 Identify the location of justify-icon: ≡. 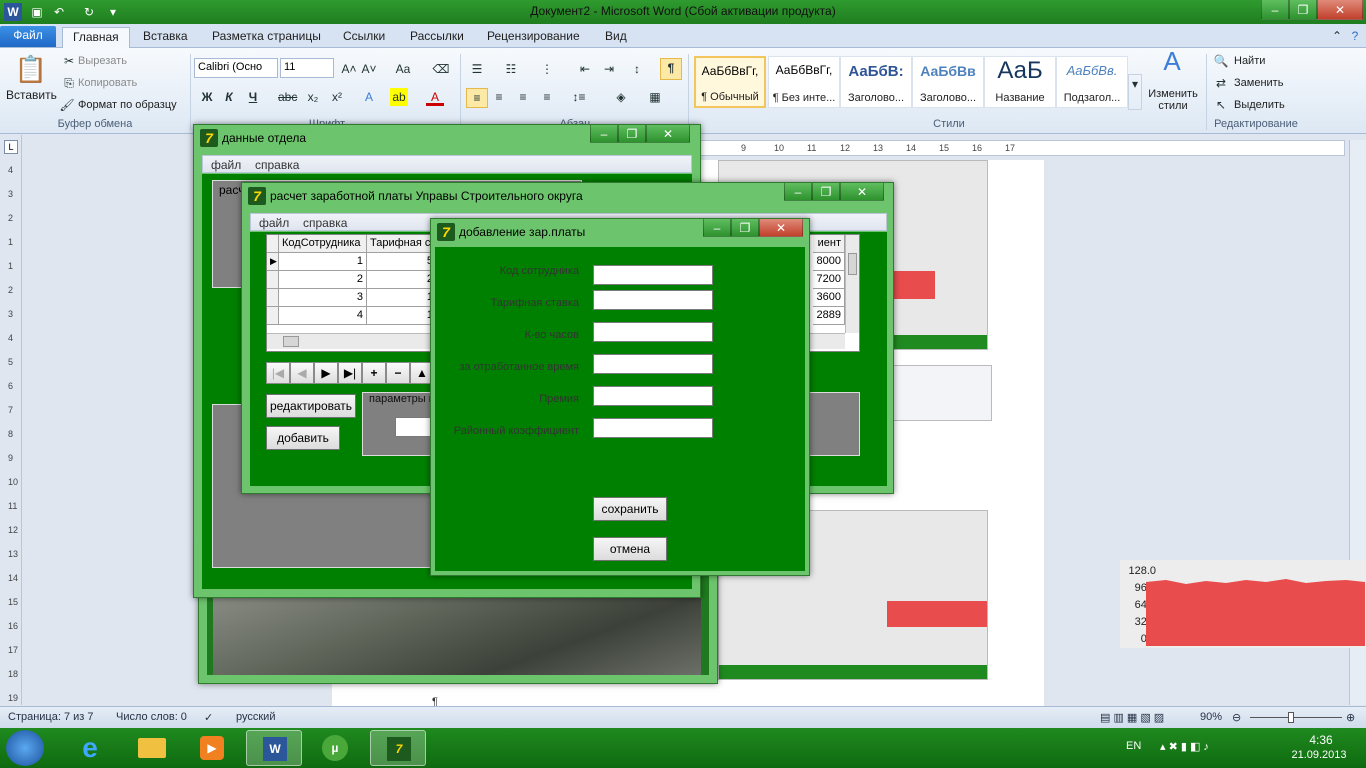
(547, 97).